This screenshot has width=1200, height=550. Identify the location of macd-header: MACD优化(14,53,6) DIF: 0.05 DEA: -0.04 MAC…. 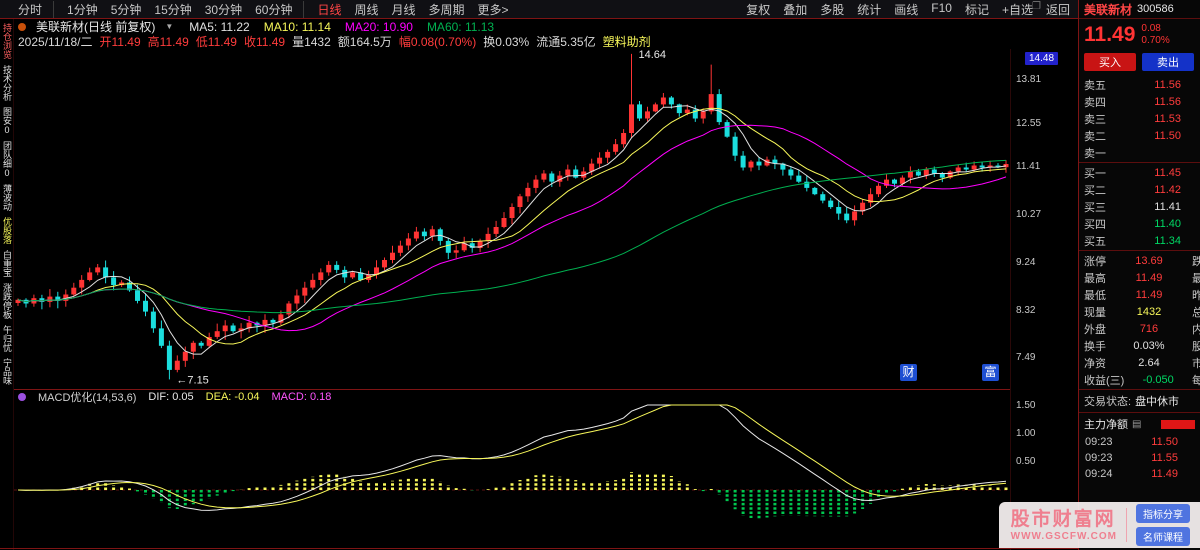
(512, 397).